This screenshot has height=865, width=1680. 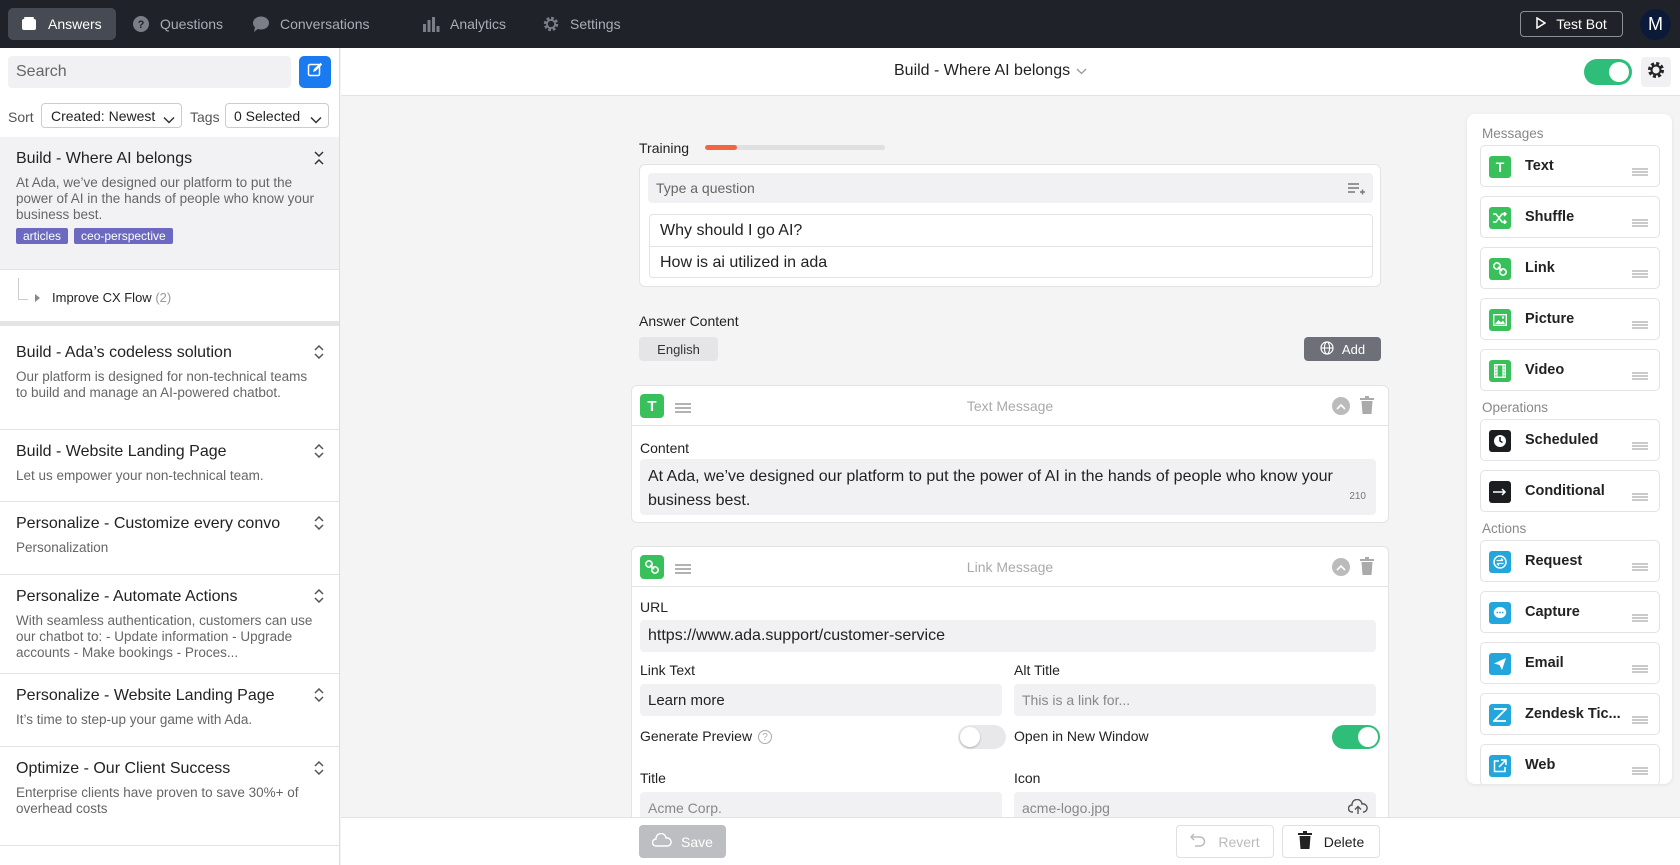 I want to click on question-item: Why should I go AI?, so click(x=1011, y=231).